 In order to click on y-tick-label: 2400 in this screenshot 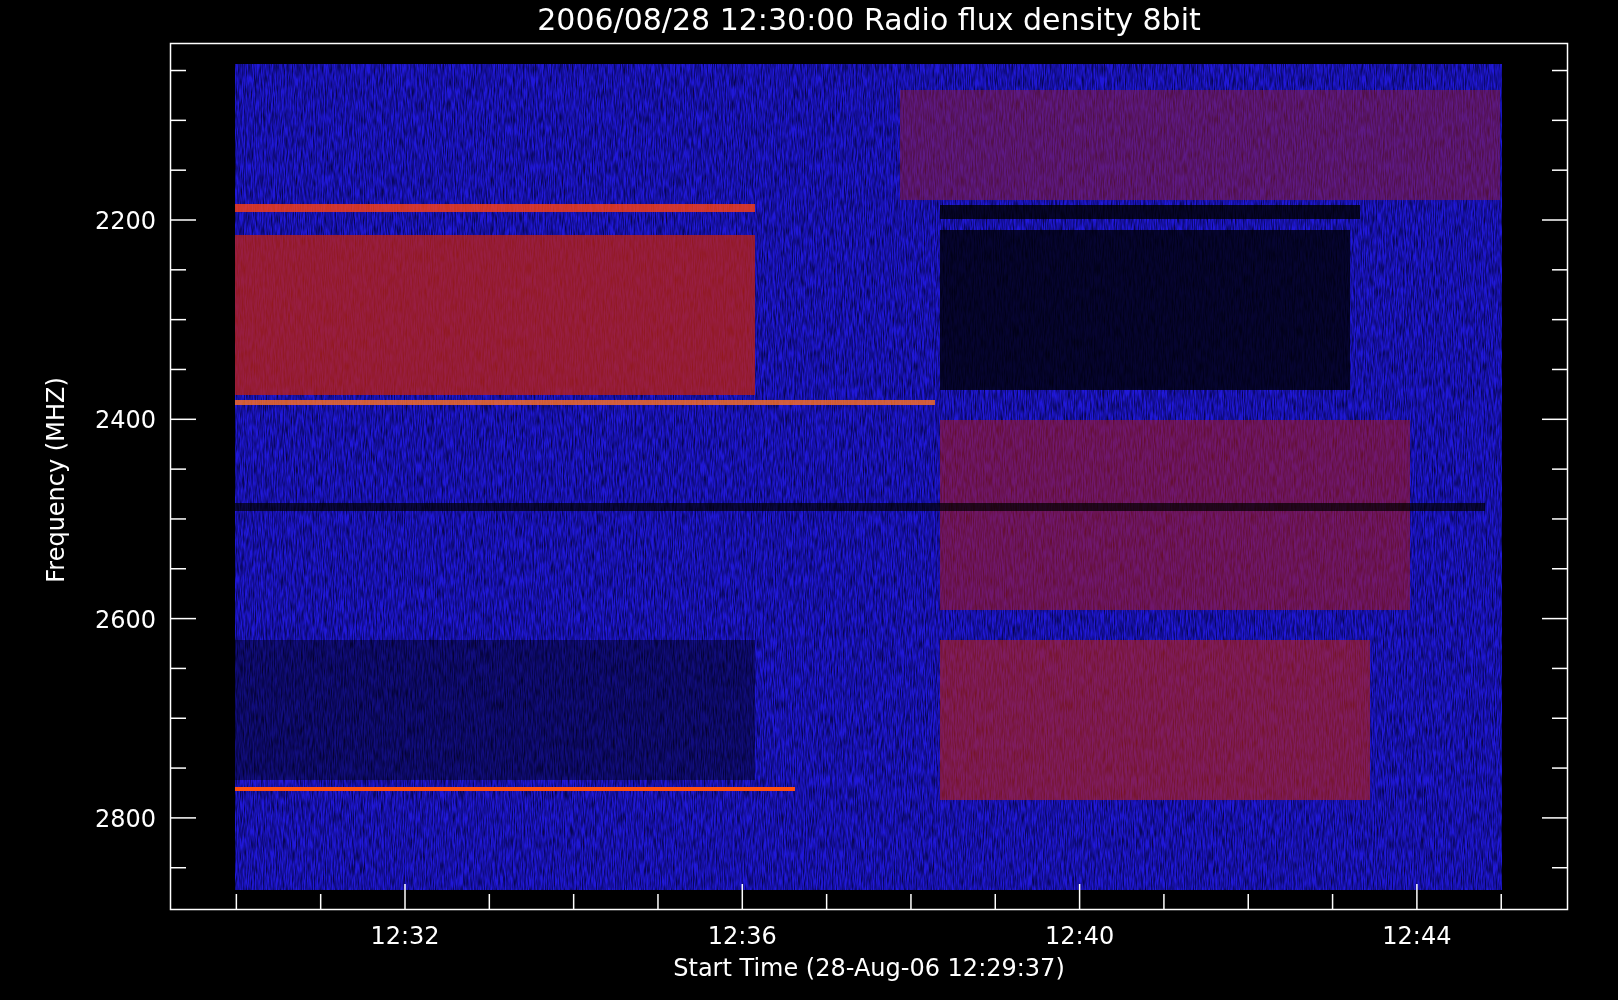, I will do `click(125, 420)`.